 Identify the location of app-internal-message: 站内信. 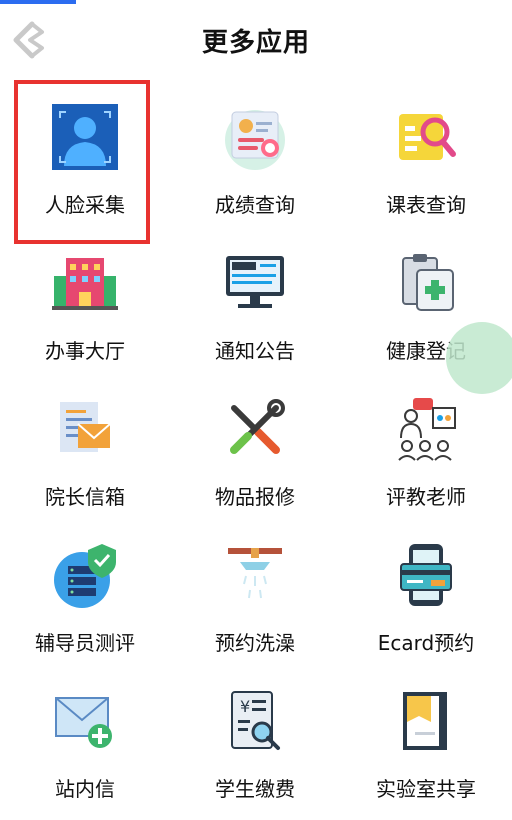
(85, 743).